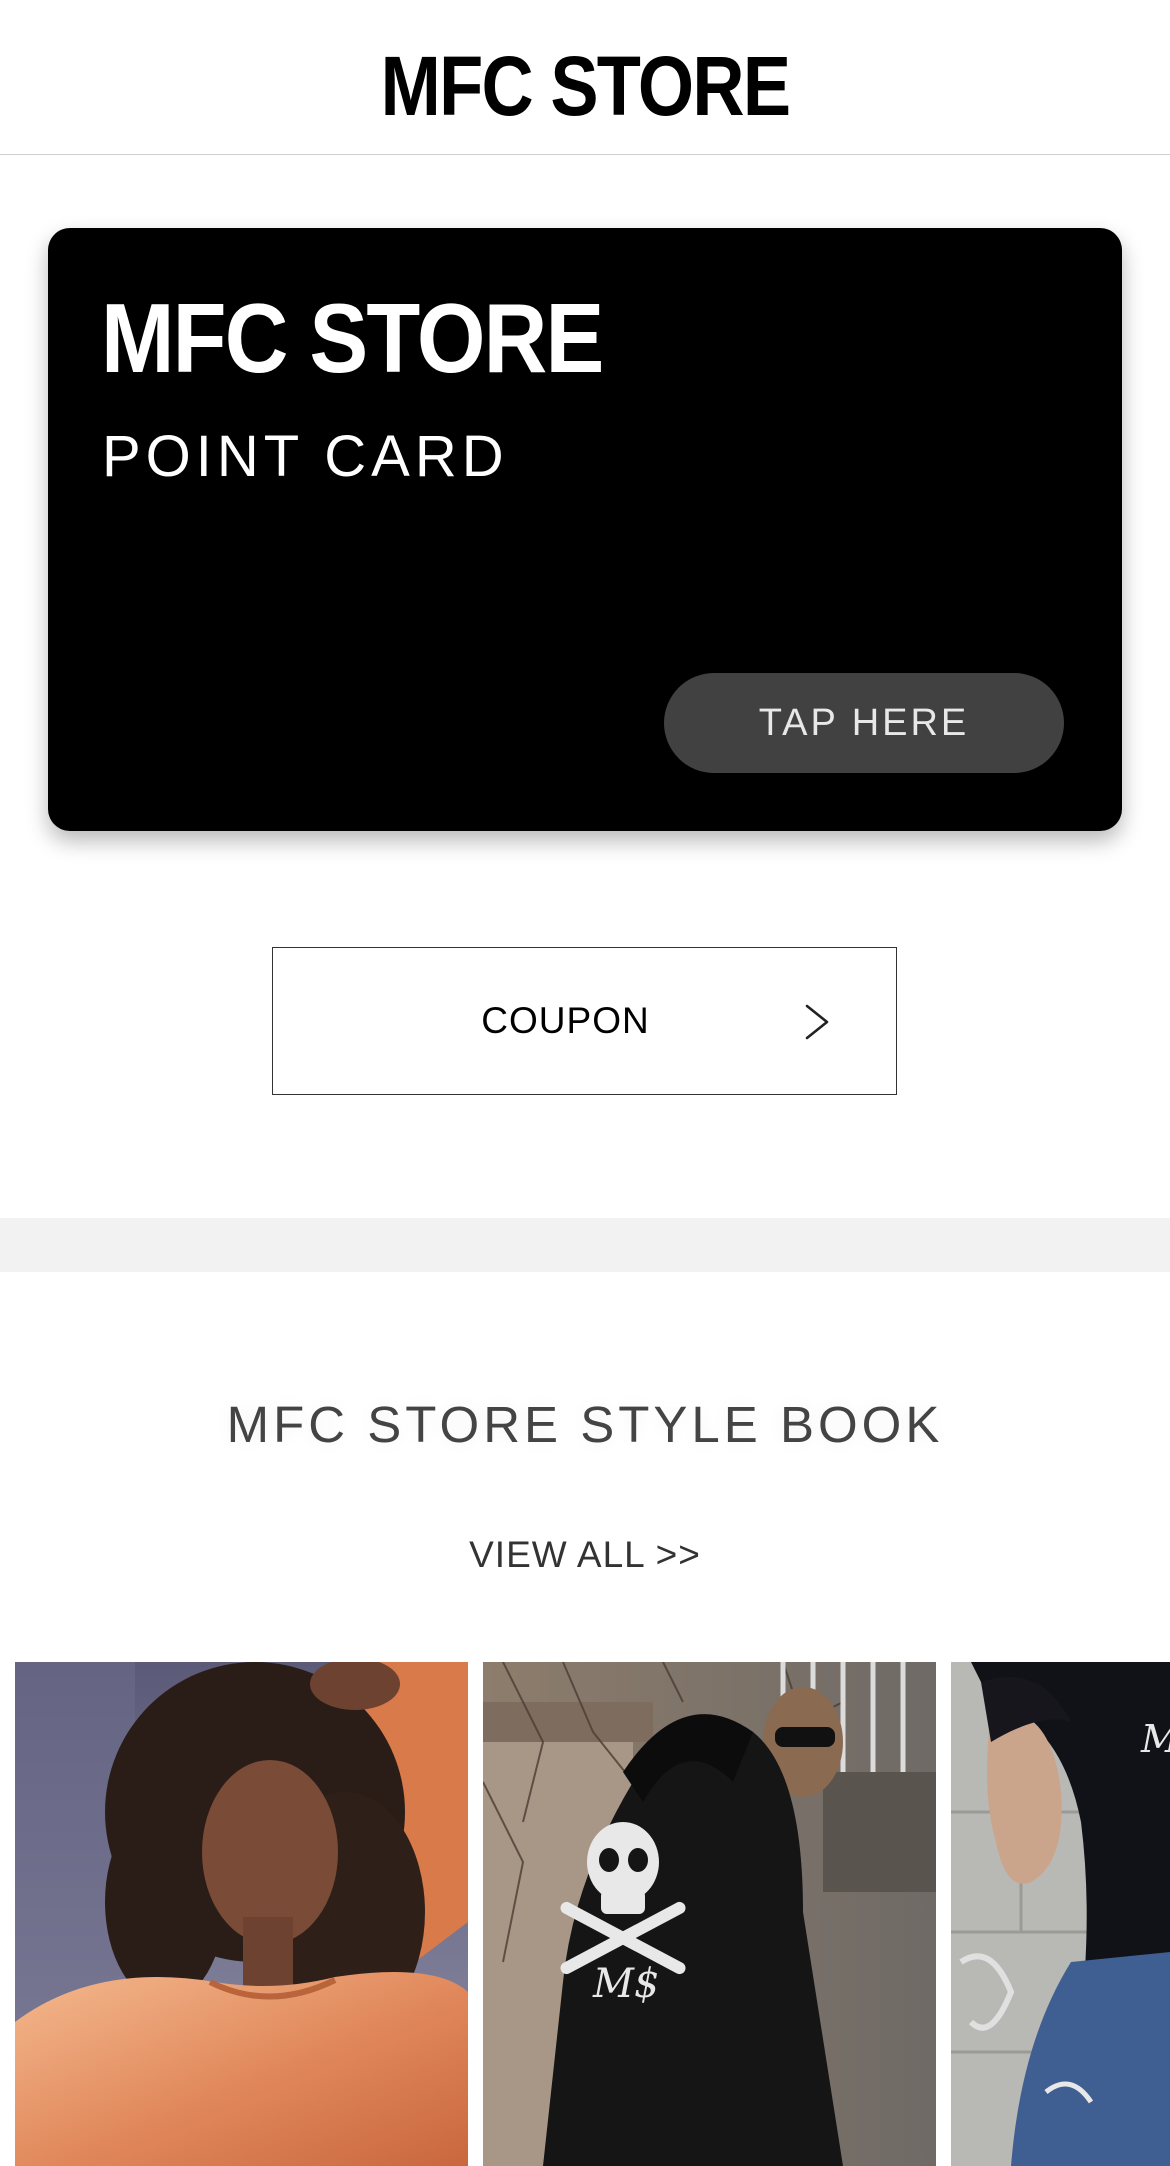  I want to click on style-photo: M, so click(1060, 1914).